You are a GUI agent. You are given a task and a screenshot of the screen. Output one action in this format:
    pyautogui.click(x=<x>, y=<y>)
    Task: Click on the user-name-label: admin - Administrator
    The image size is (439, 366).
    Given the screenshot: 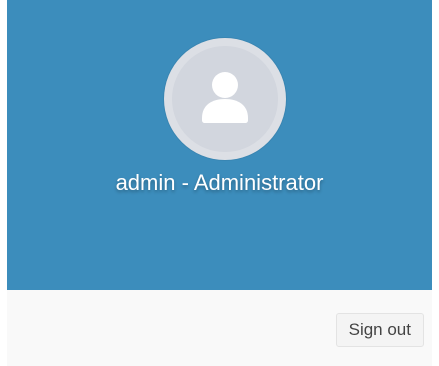 What is the action you would take?
    pyautogui.click(x=219, y=182)
    